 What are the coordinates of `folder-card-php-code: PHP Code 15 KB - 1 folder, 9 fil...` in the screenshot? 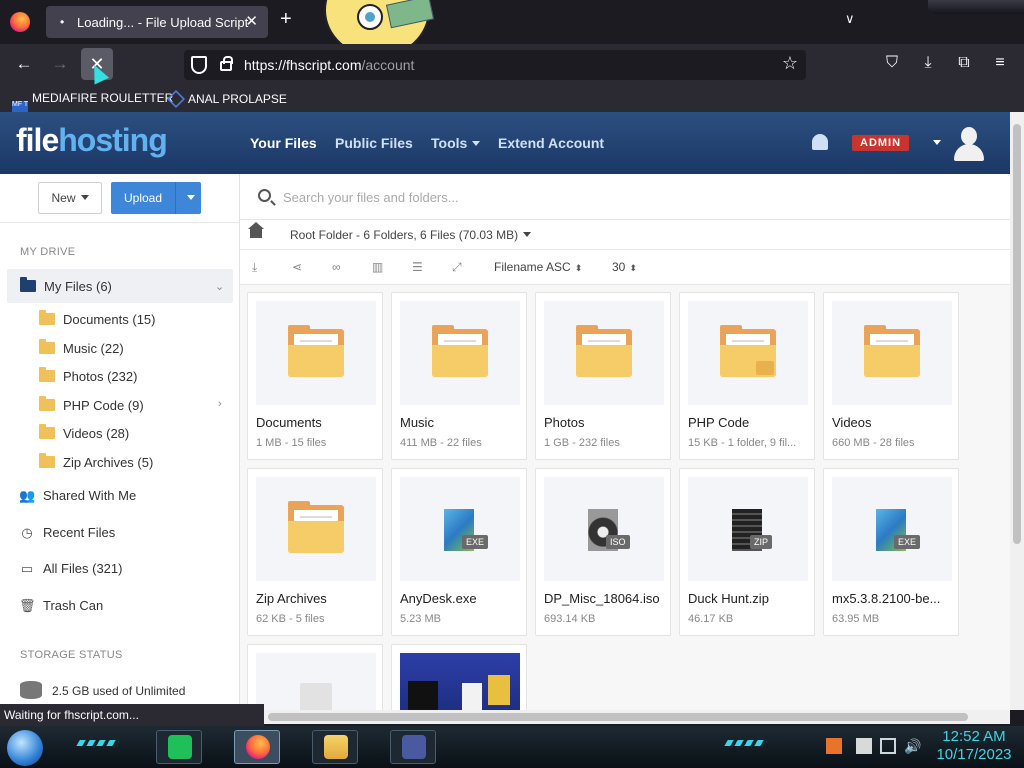 It's located at (747, 376).